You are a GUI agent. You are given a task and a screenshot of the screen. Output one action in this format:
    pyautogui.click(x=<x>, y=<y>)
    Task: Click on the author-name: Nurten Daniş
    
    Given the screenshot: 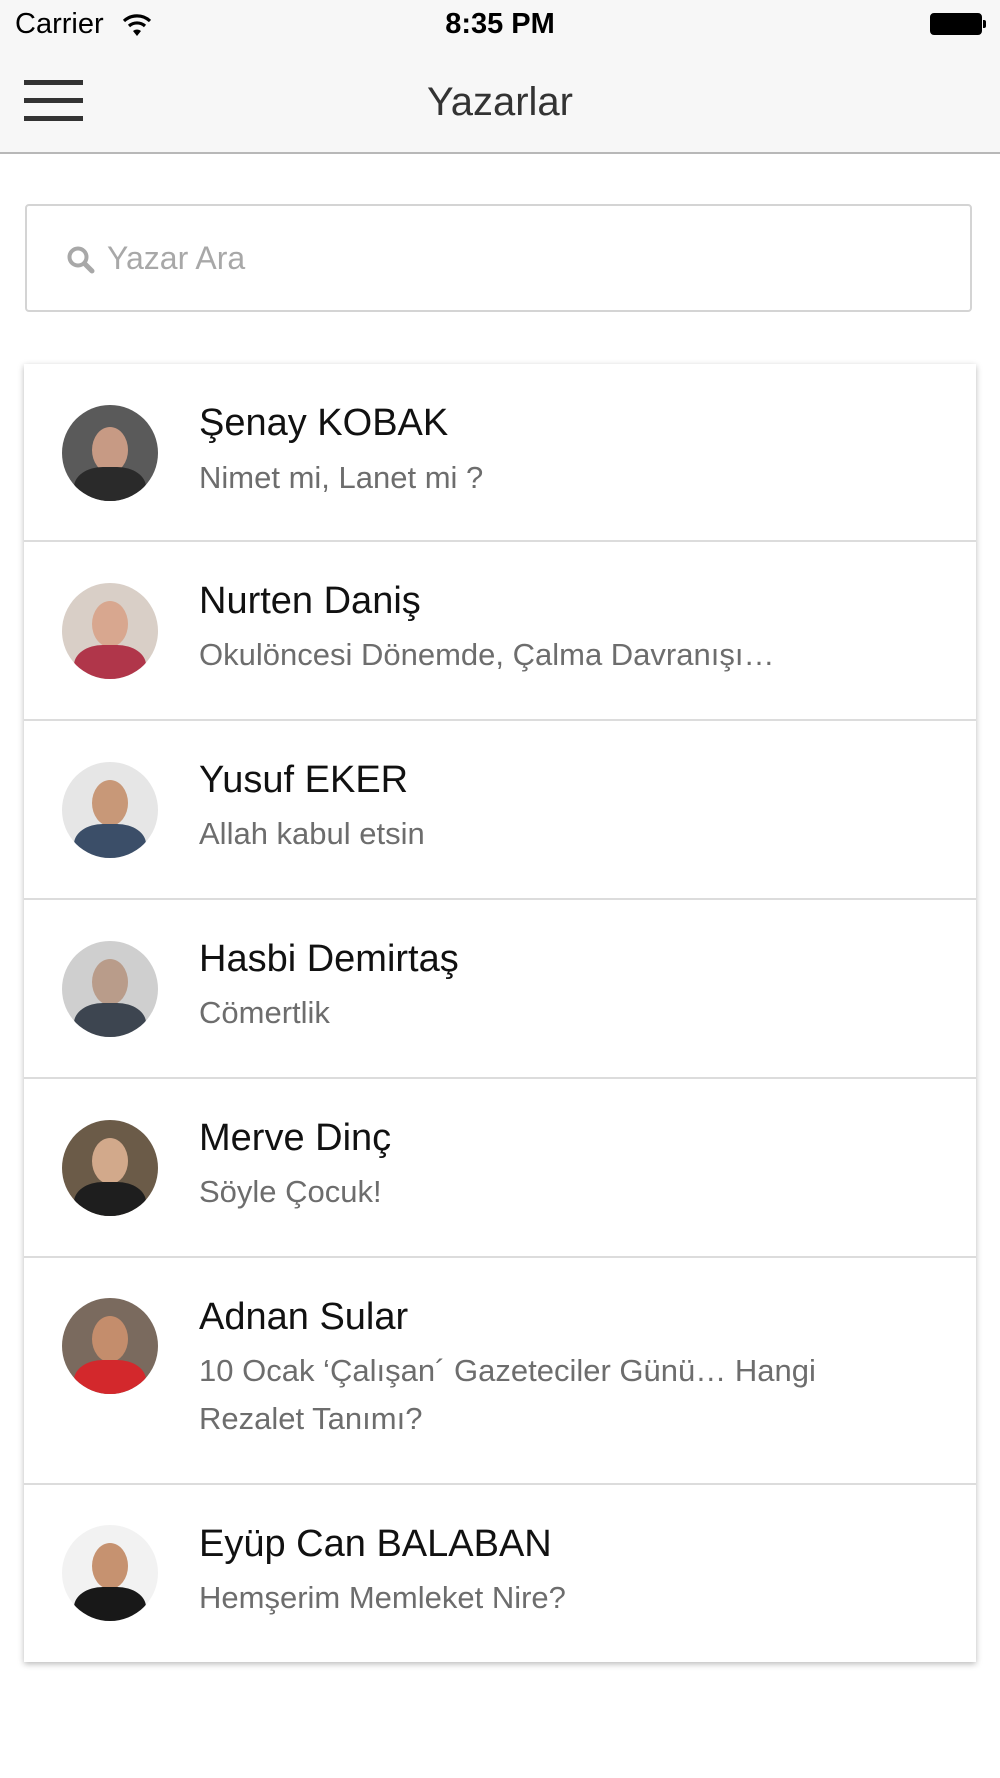 What is the action you would take?
    pyautogui.click(x=310, y=601)
    